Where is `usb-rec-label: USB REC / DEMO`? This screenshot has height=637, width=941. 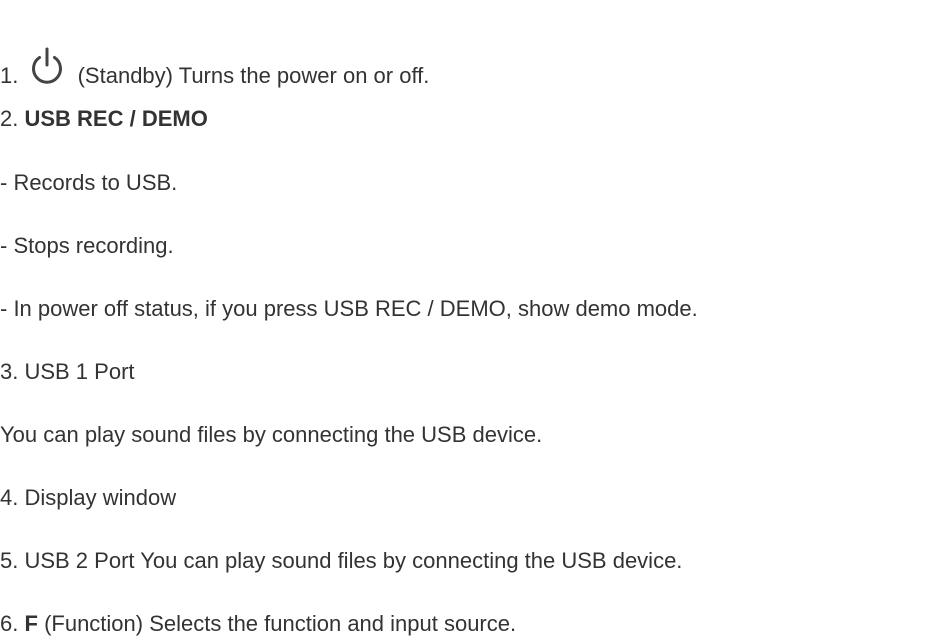
usb-rec-label: USB REC / DEMO is located at coordinates (116, 118).